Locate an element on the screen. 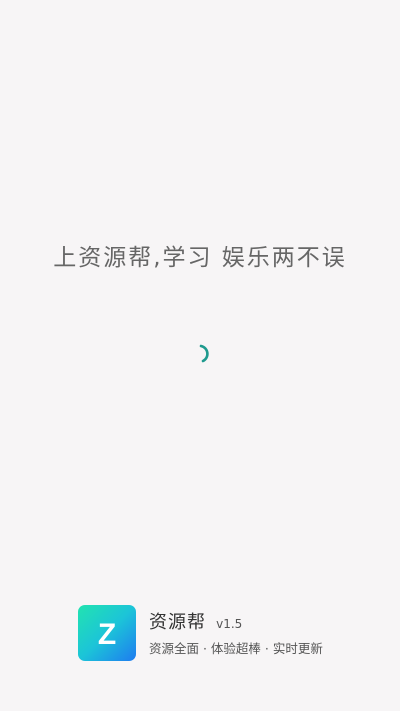  loading-spinner-icon is located at coordinates (204, 353).